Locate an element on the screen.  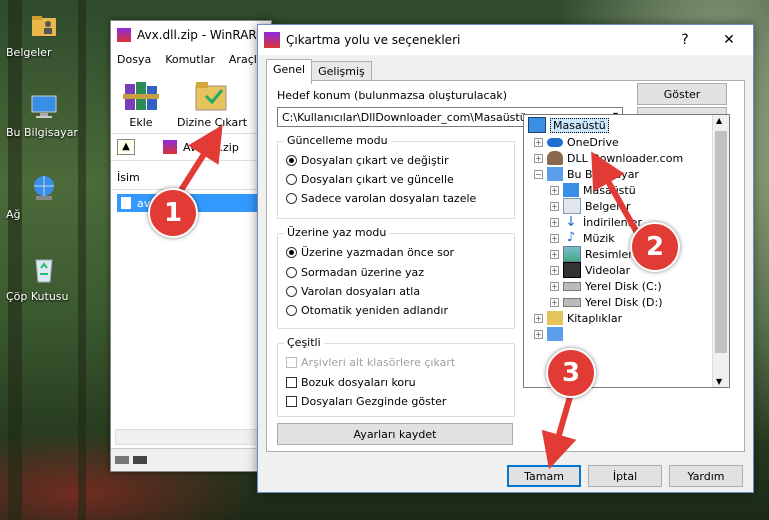
horizontal-scrollbar is located at coordinates (191, 437).